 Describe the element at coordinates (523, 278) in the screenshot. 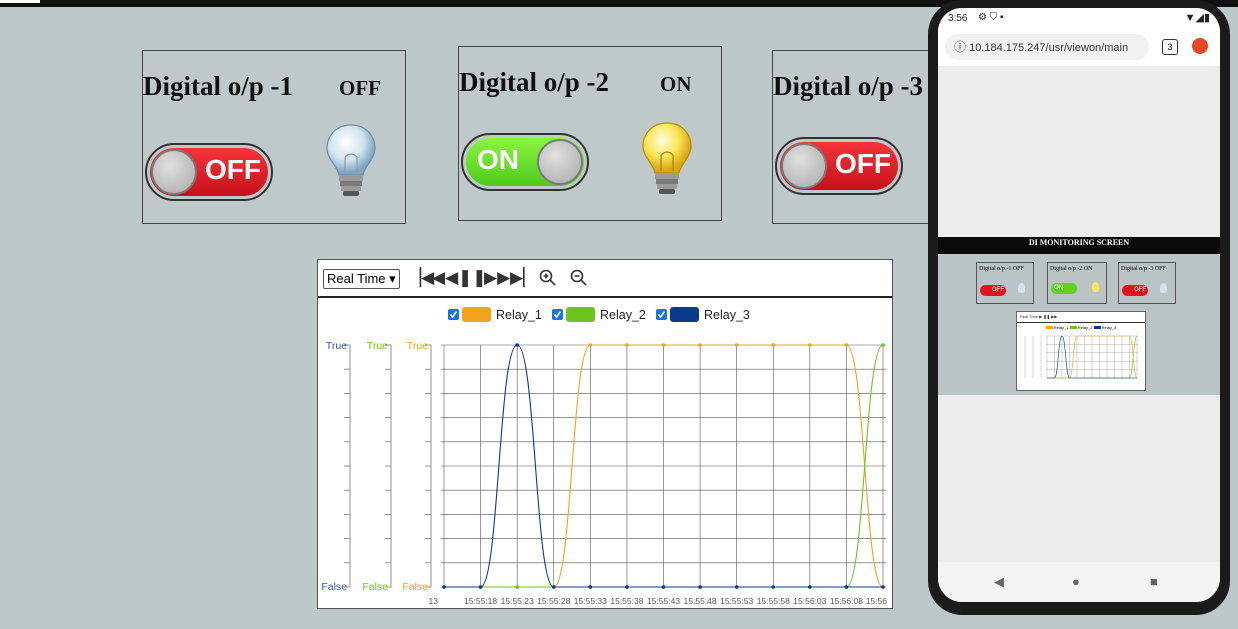

I see `skip-to-end-icon: ▶▏` at that location.